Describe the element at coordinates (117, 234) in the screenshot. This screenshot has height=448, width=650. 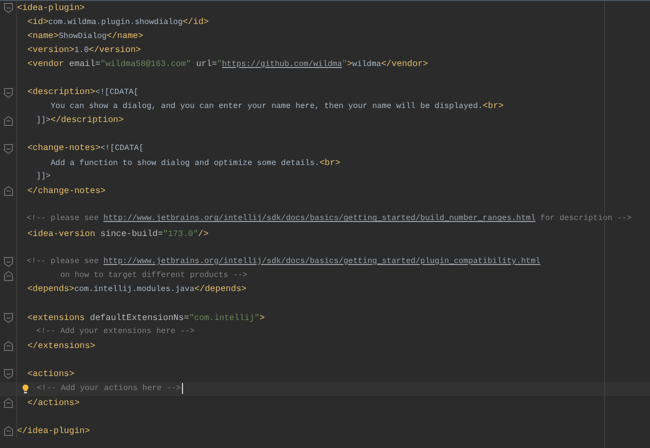
I see `code-line: <idea-version since-build="173.0"/>` at that location.